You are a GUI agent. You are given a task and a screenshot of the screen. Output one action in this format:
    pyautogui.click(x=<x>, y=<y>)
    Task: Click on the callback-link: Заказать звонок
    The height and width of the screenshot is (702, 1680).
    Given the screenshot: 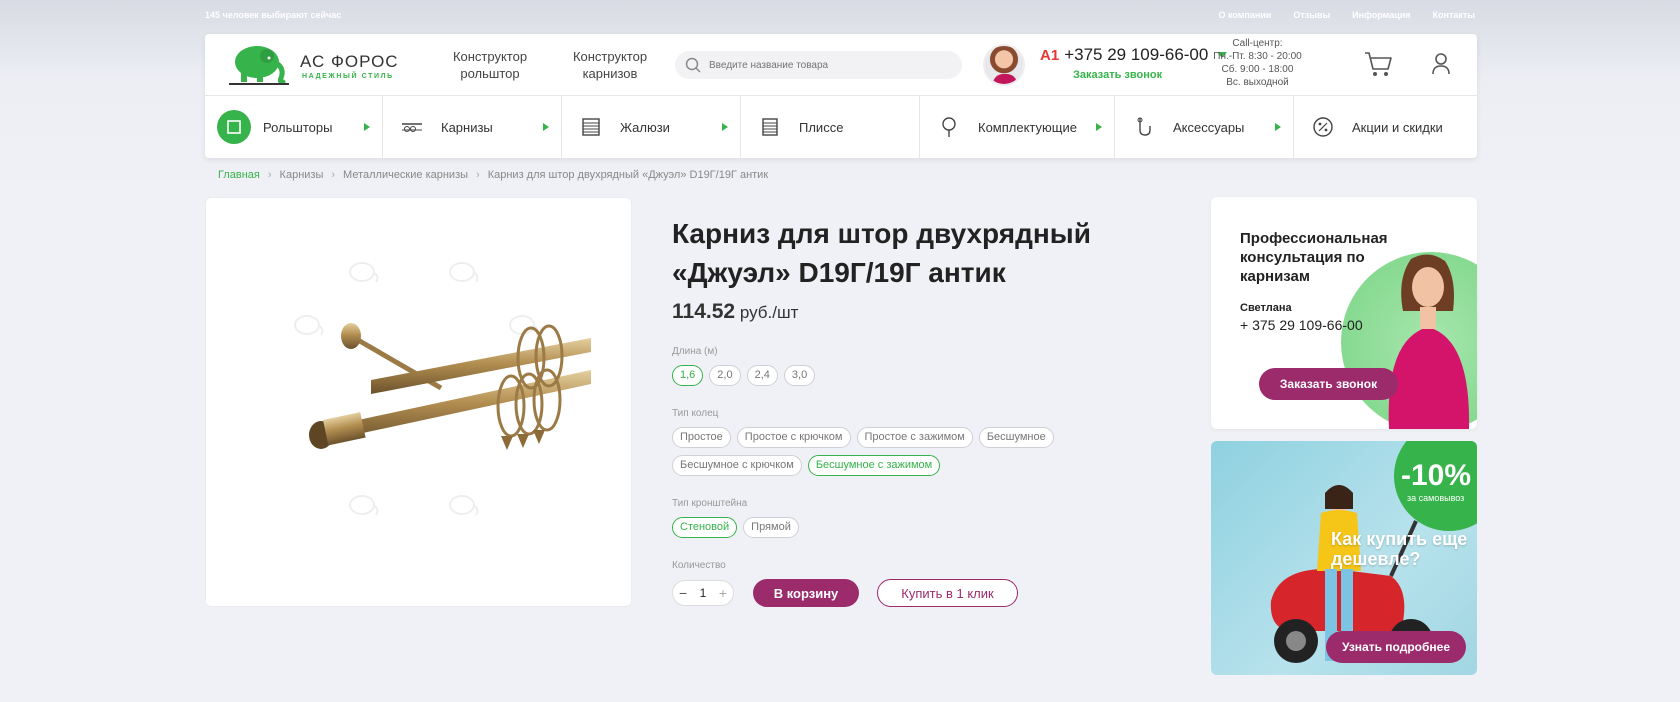 What is the action you would take?
    pyautogui.click(x=1117, y=75)
    